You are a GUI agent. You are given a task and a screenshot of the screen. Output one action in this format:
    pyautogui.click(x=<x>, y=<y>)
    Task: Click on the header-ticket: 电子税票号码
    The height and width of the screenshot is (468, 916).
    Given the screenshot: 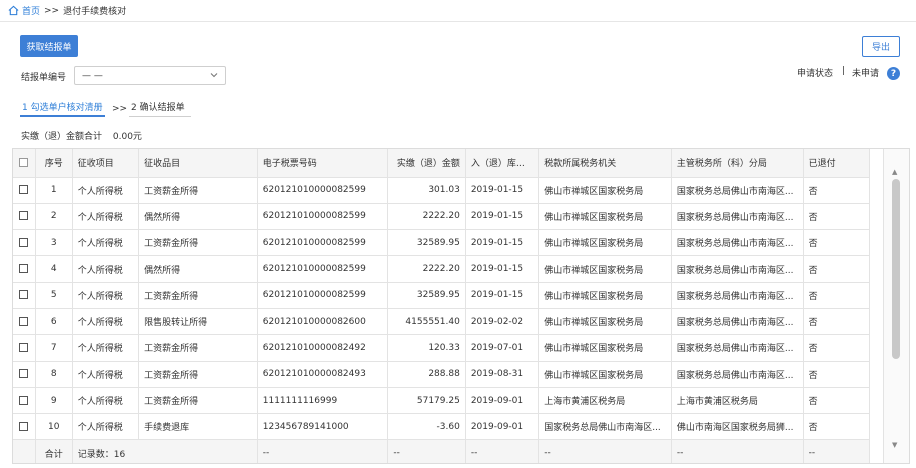 What is the action you would take?
    pyautogui.click(x=323, y=163)
    